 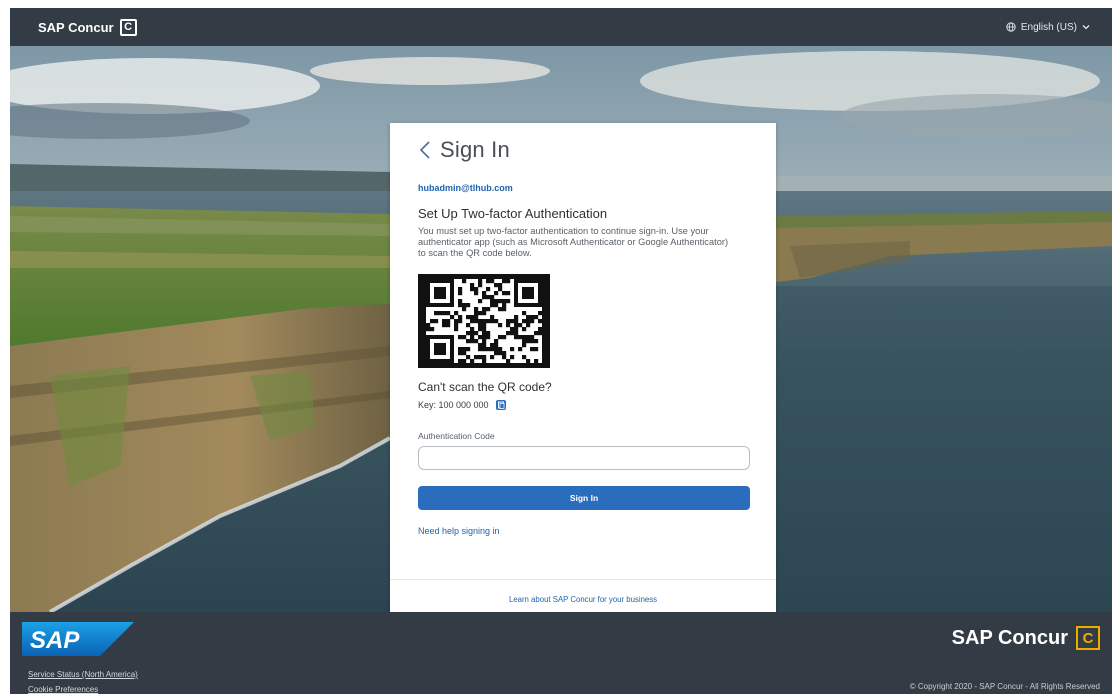 I want to click on chevron-left-icon, so click(x=425, y=150).